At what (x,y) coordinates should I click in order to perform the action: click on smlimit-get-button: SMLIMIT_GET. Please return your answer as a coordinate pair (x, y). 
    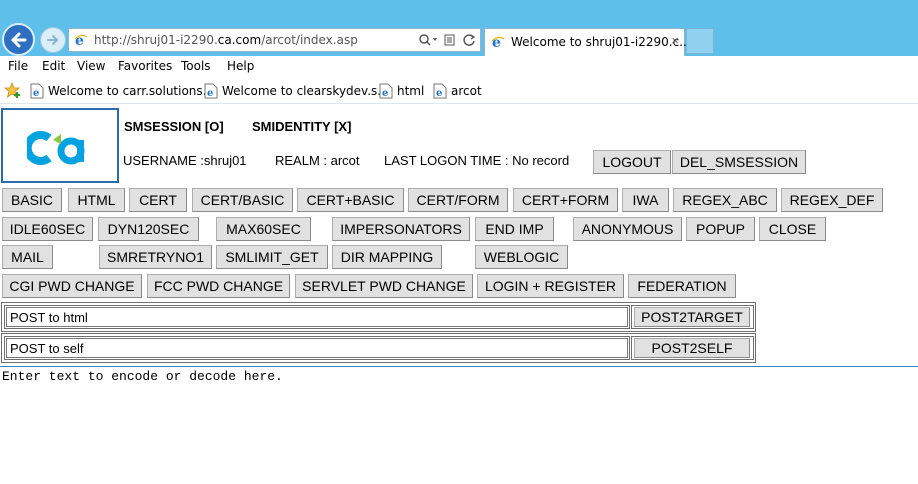
    Looking at the image, I should click on (272, 257).